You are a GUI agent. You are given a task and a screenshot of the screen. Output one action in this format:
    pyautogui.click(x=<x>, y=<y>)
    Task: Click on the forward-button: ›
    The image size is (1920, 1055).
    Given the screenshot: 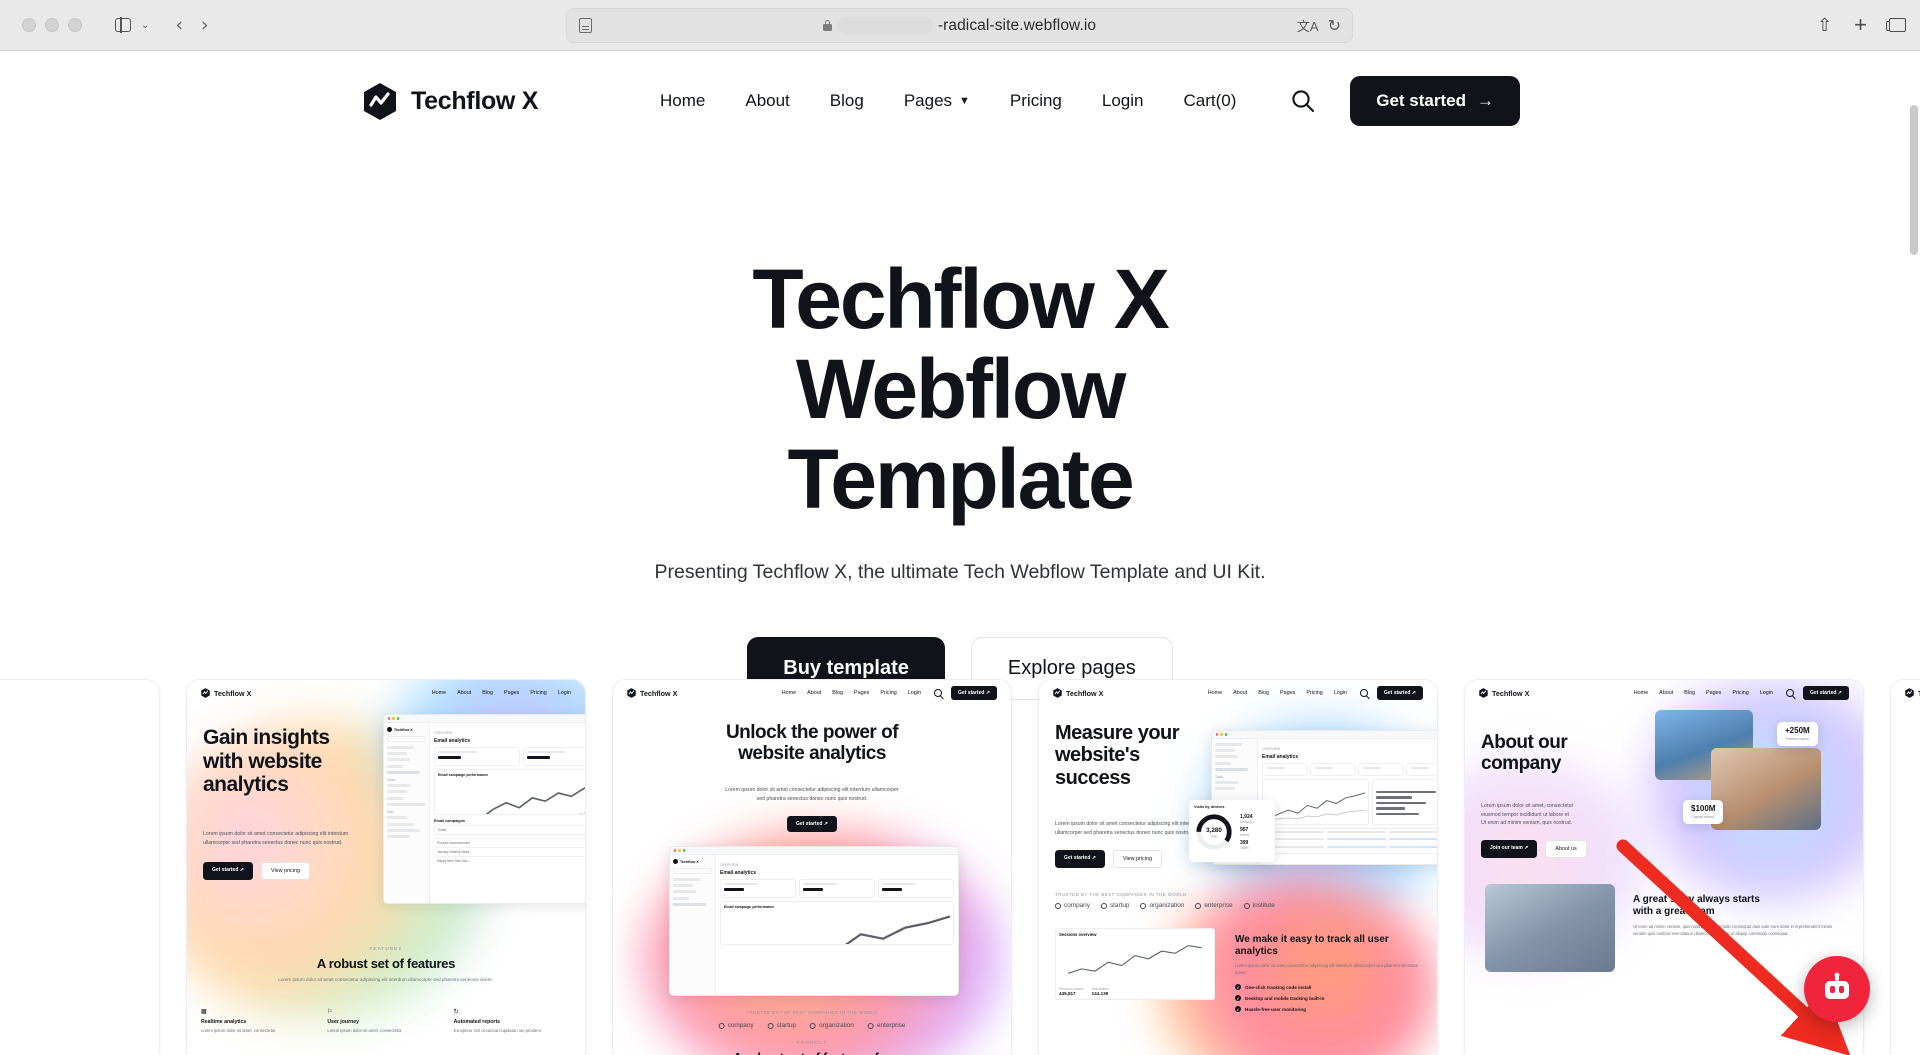 What is the action you would take?
    pyautogui.click(x=205, y=25)
    